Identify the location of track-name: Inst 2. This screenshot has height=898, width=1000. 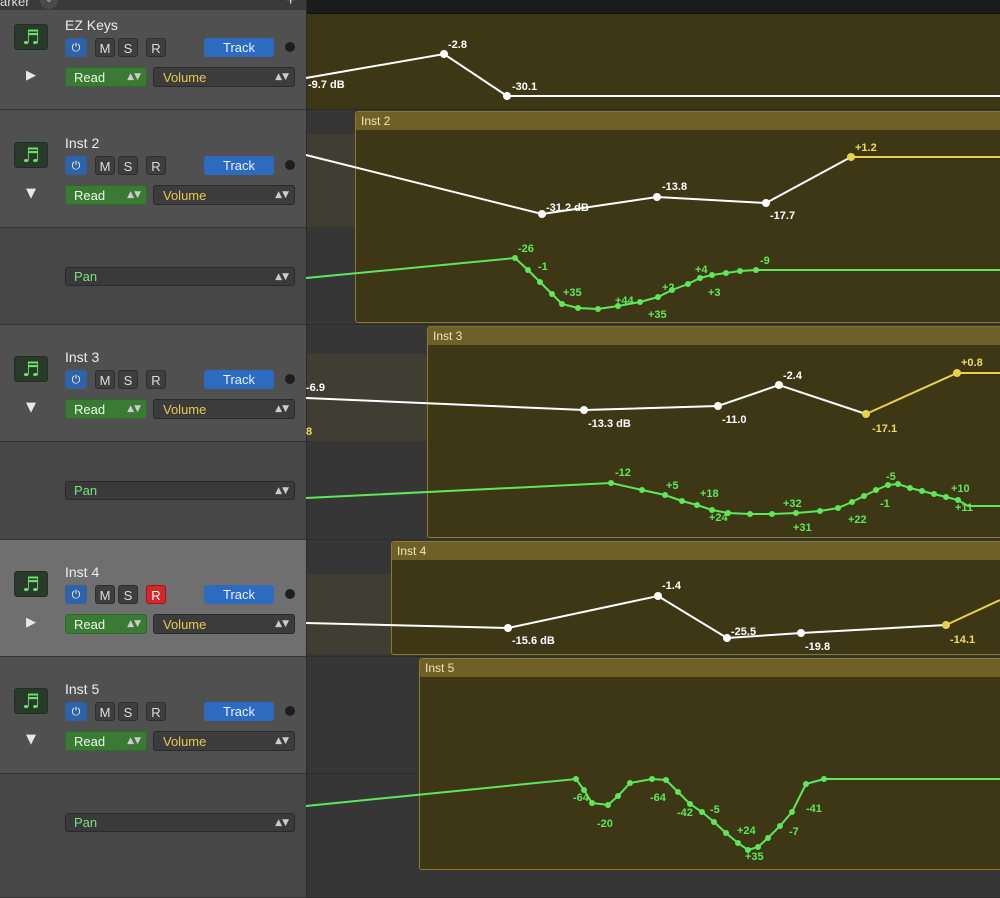
(82, 143).